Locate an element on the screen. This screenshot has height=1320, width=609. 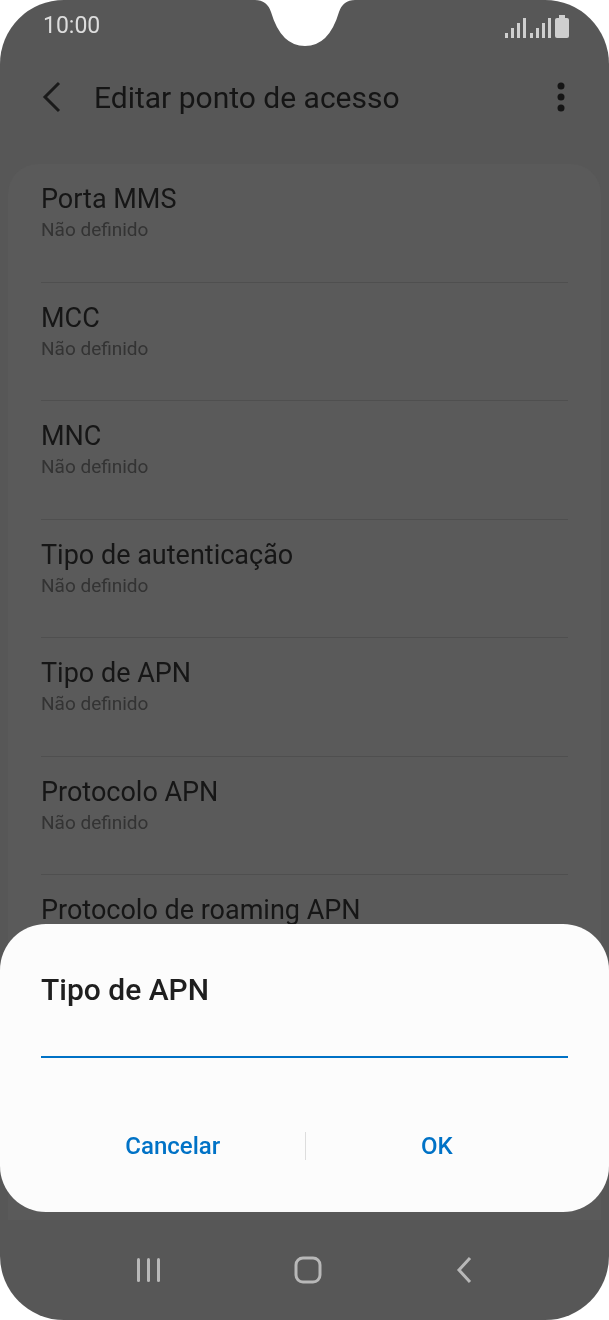
home-icon is located at coordinates (308, 1270).